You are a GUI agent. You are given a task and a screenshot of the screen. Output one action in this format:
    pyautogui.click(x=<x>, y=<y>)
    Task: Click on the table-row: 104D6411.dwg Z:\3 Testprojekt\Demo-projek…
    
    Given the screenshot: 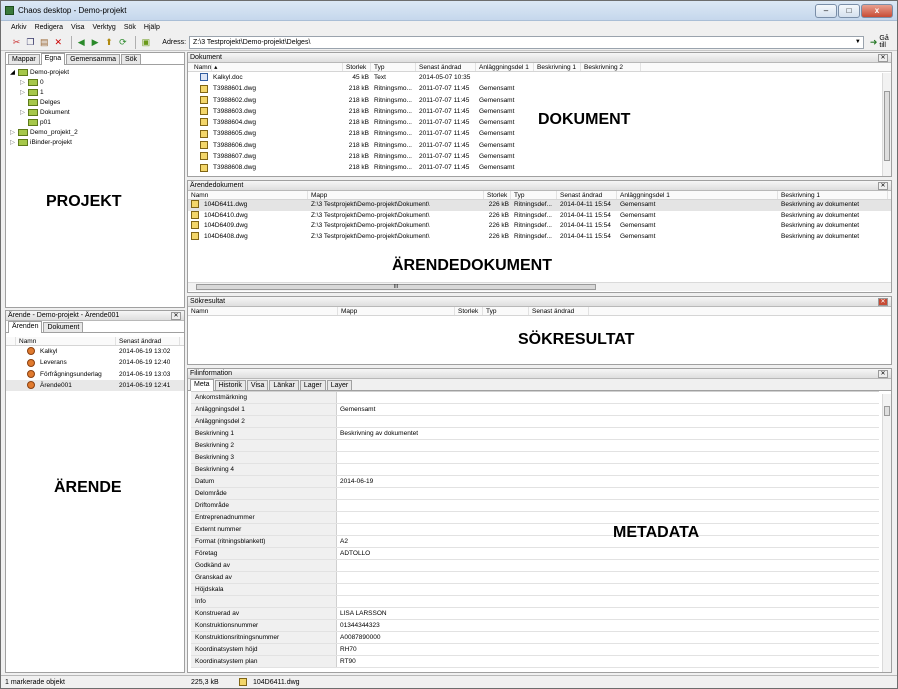 What is the action you would take?
    pyautogui.click(x=539, y=205)
    